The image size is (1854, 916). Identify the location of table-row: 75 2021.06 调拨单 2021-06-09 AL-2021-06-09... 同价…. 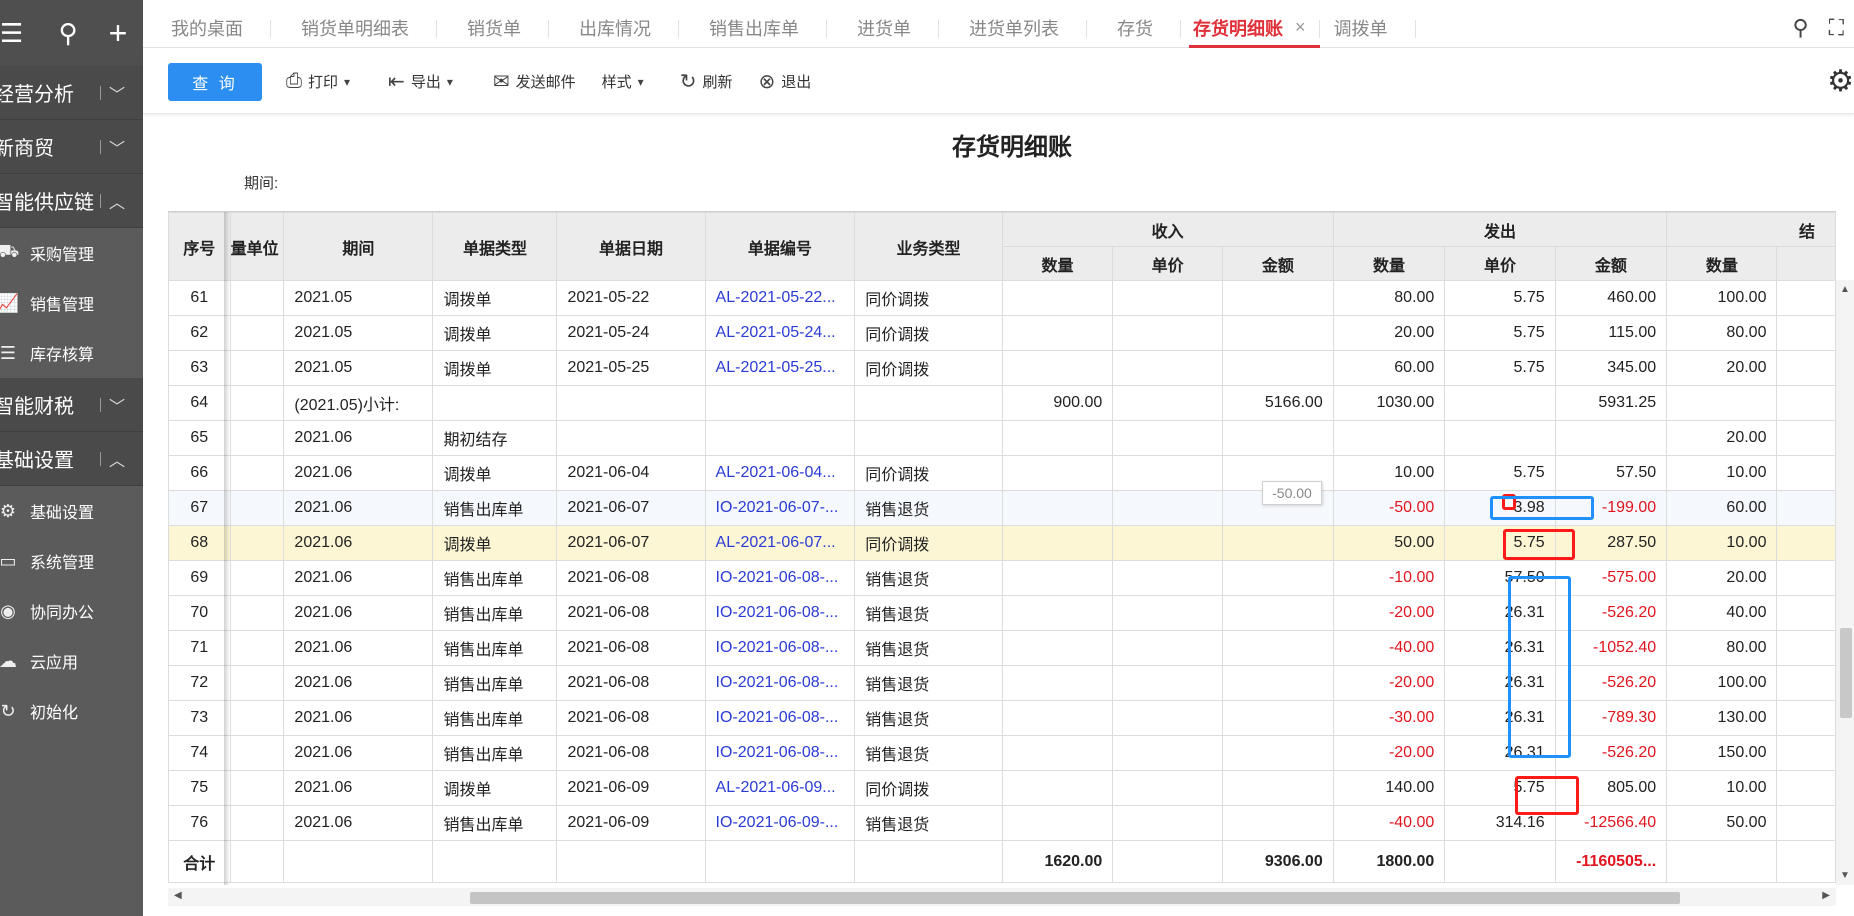
(1002, 788).